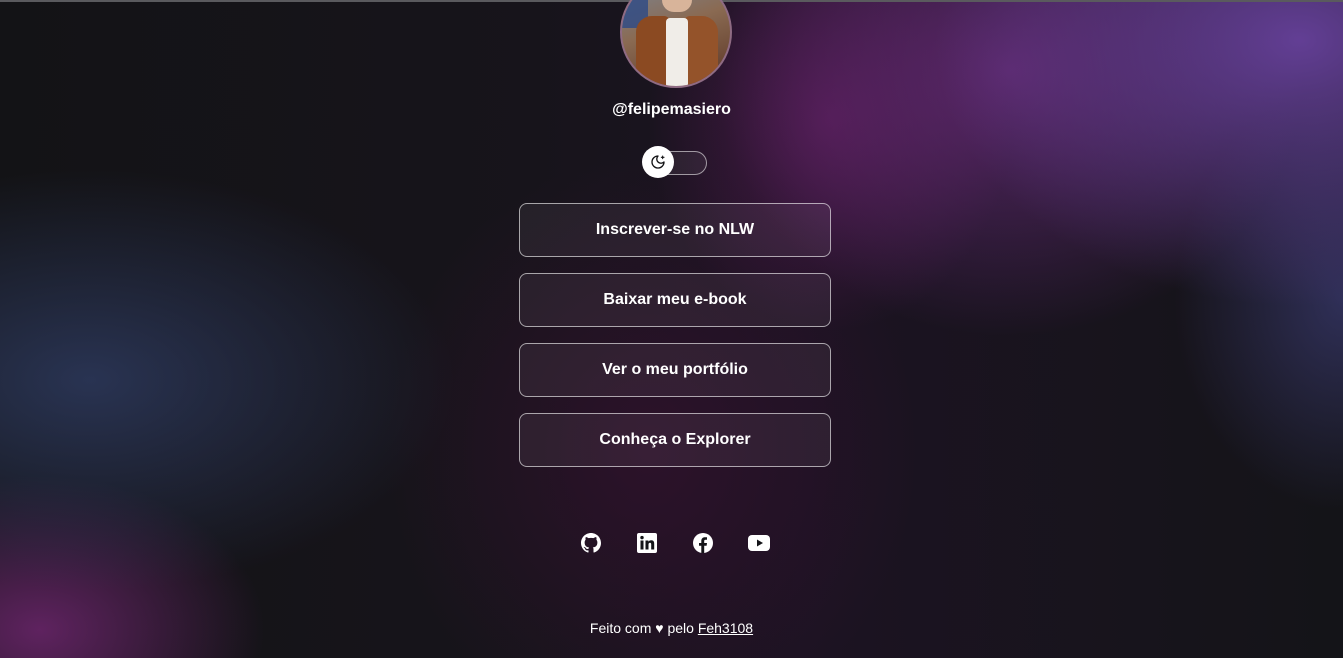  I want to click on link-button-ebook: Baixar meu e-book, so click(675, 300).